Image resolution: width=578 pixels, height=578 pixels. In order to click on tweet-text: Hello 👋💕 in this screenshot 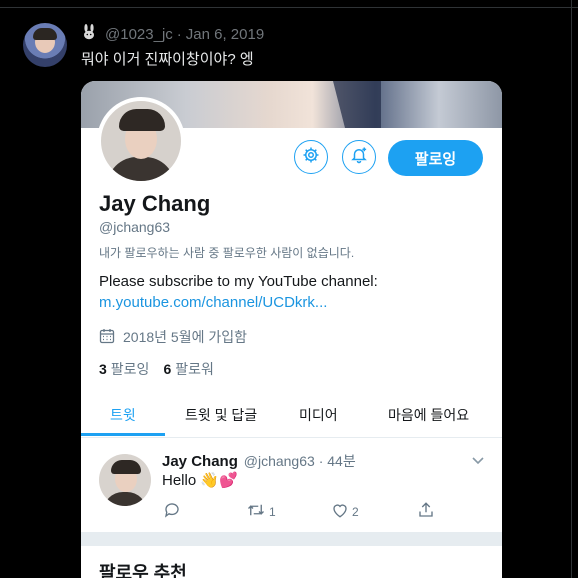, I will do `click(200, 480)`.